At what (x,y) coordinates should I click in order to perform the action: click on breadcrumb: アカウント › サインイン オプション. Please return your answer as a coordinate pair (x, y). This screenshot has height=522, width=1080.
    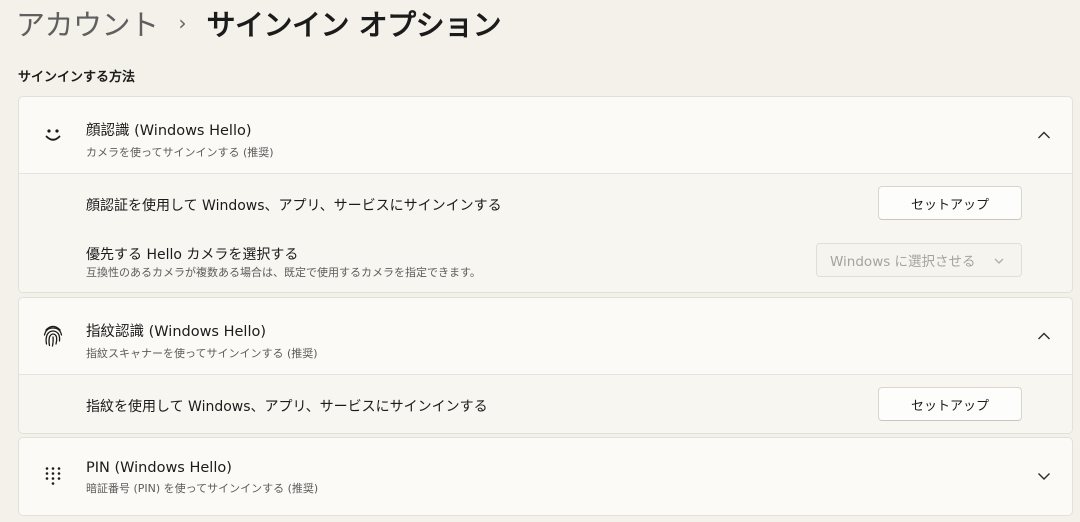
    Looking at the image, I should click on (259, 23).